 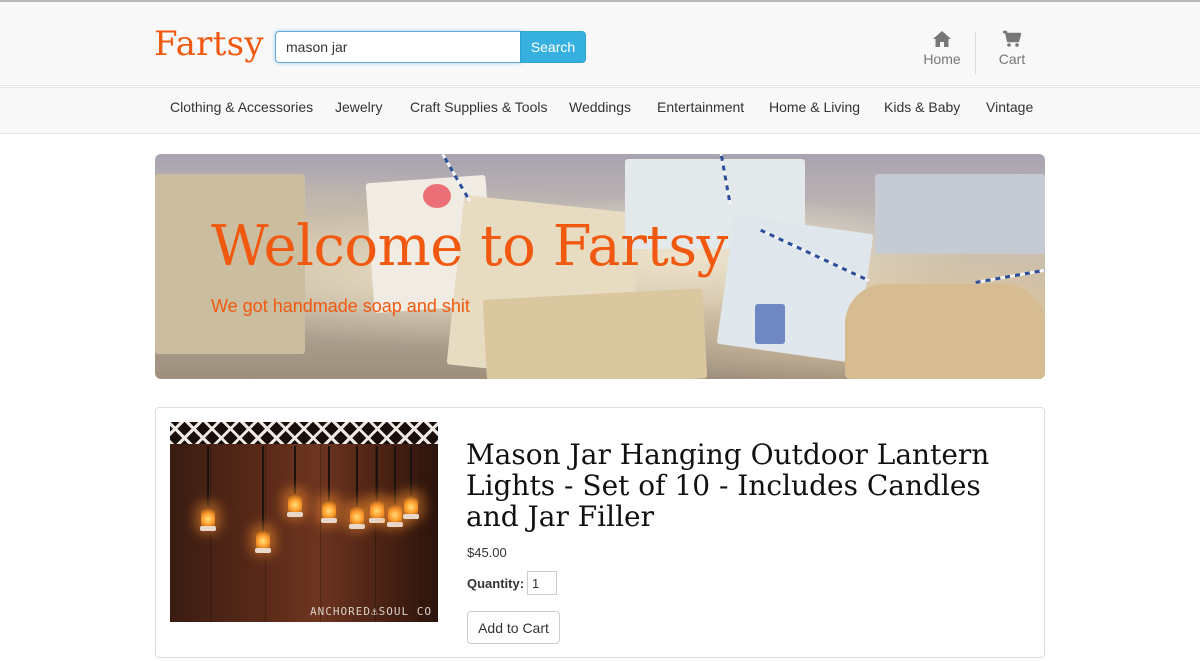 I want to click on image-watermark: ANCHORED⚓SOUL CO, so click(x=371, y=611).